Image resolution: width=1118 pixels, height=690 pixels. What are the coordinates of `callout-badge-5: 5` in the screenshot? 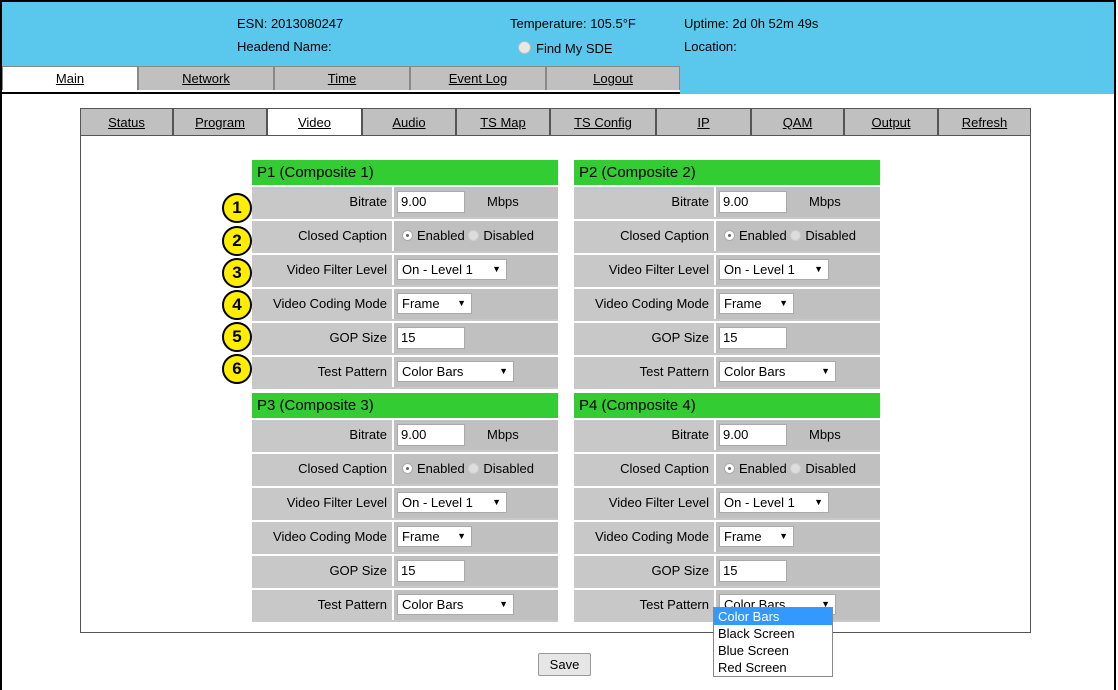 It's located at (237, 337).